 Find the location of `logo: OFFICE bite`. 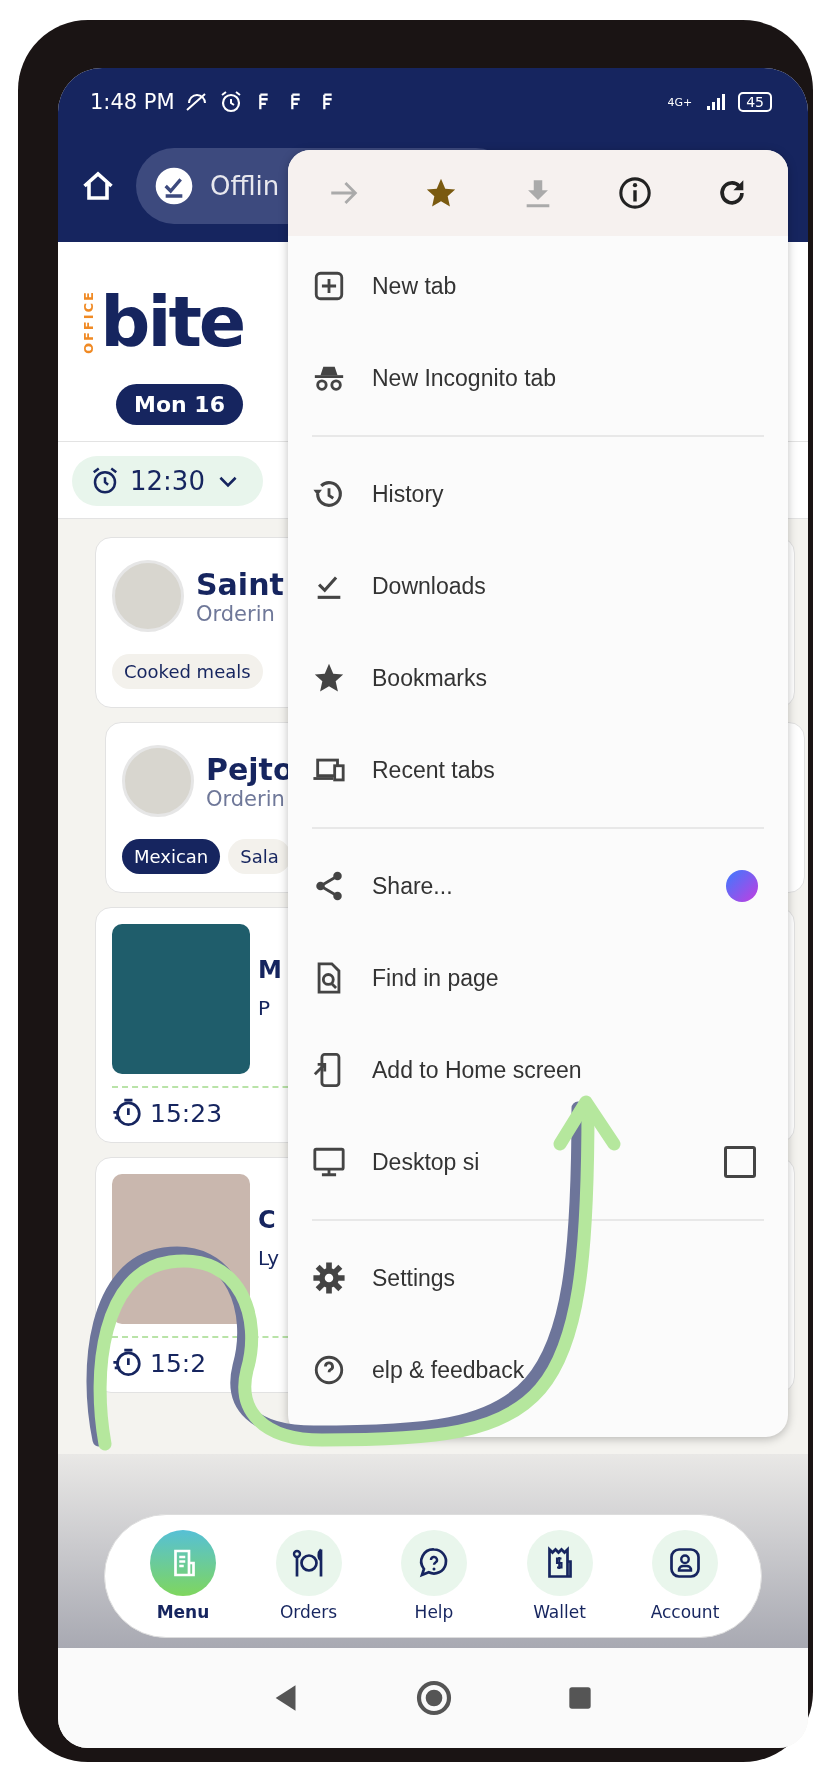

logo: OFFICE bite is located at coordinates (163, 322).